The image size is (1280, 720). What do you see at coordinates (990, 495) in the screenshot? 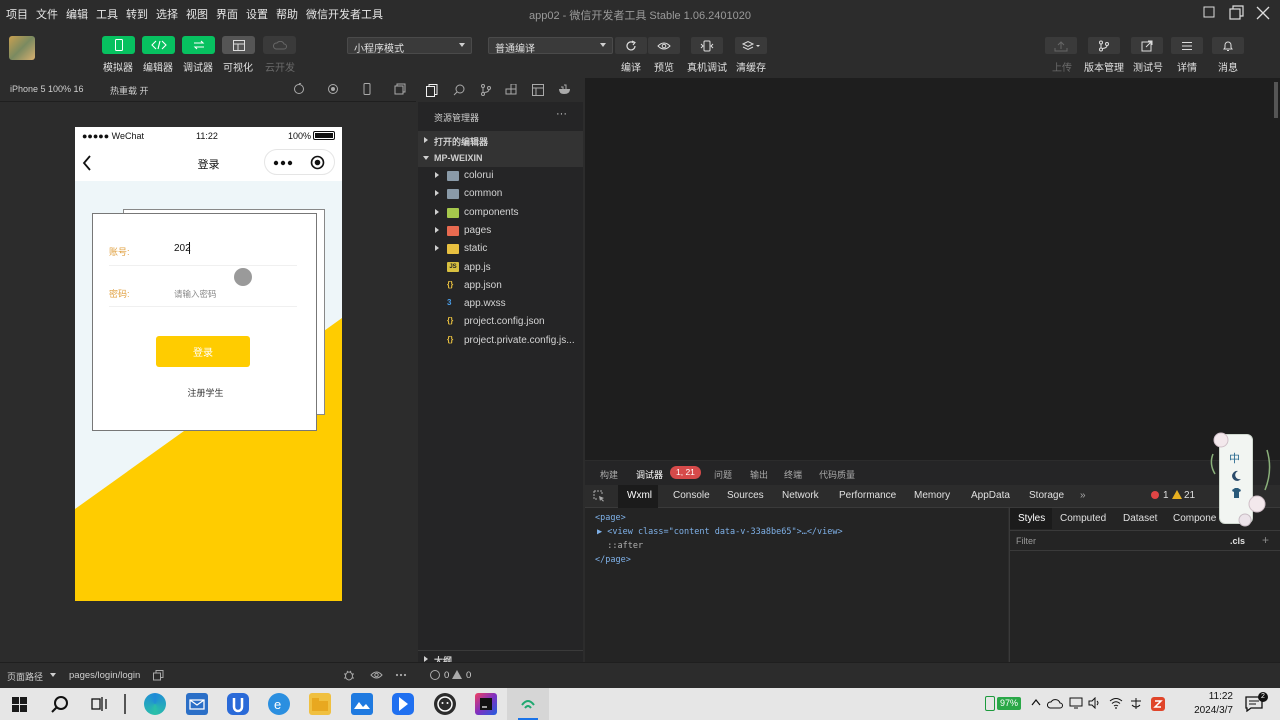
I see `tab-appdata: AppData` at bounding box center [990, 495].